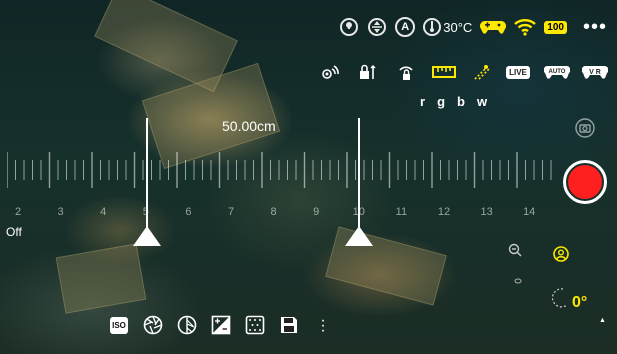  I want to click on iso-button: ISO, so click(119, 325).